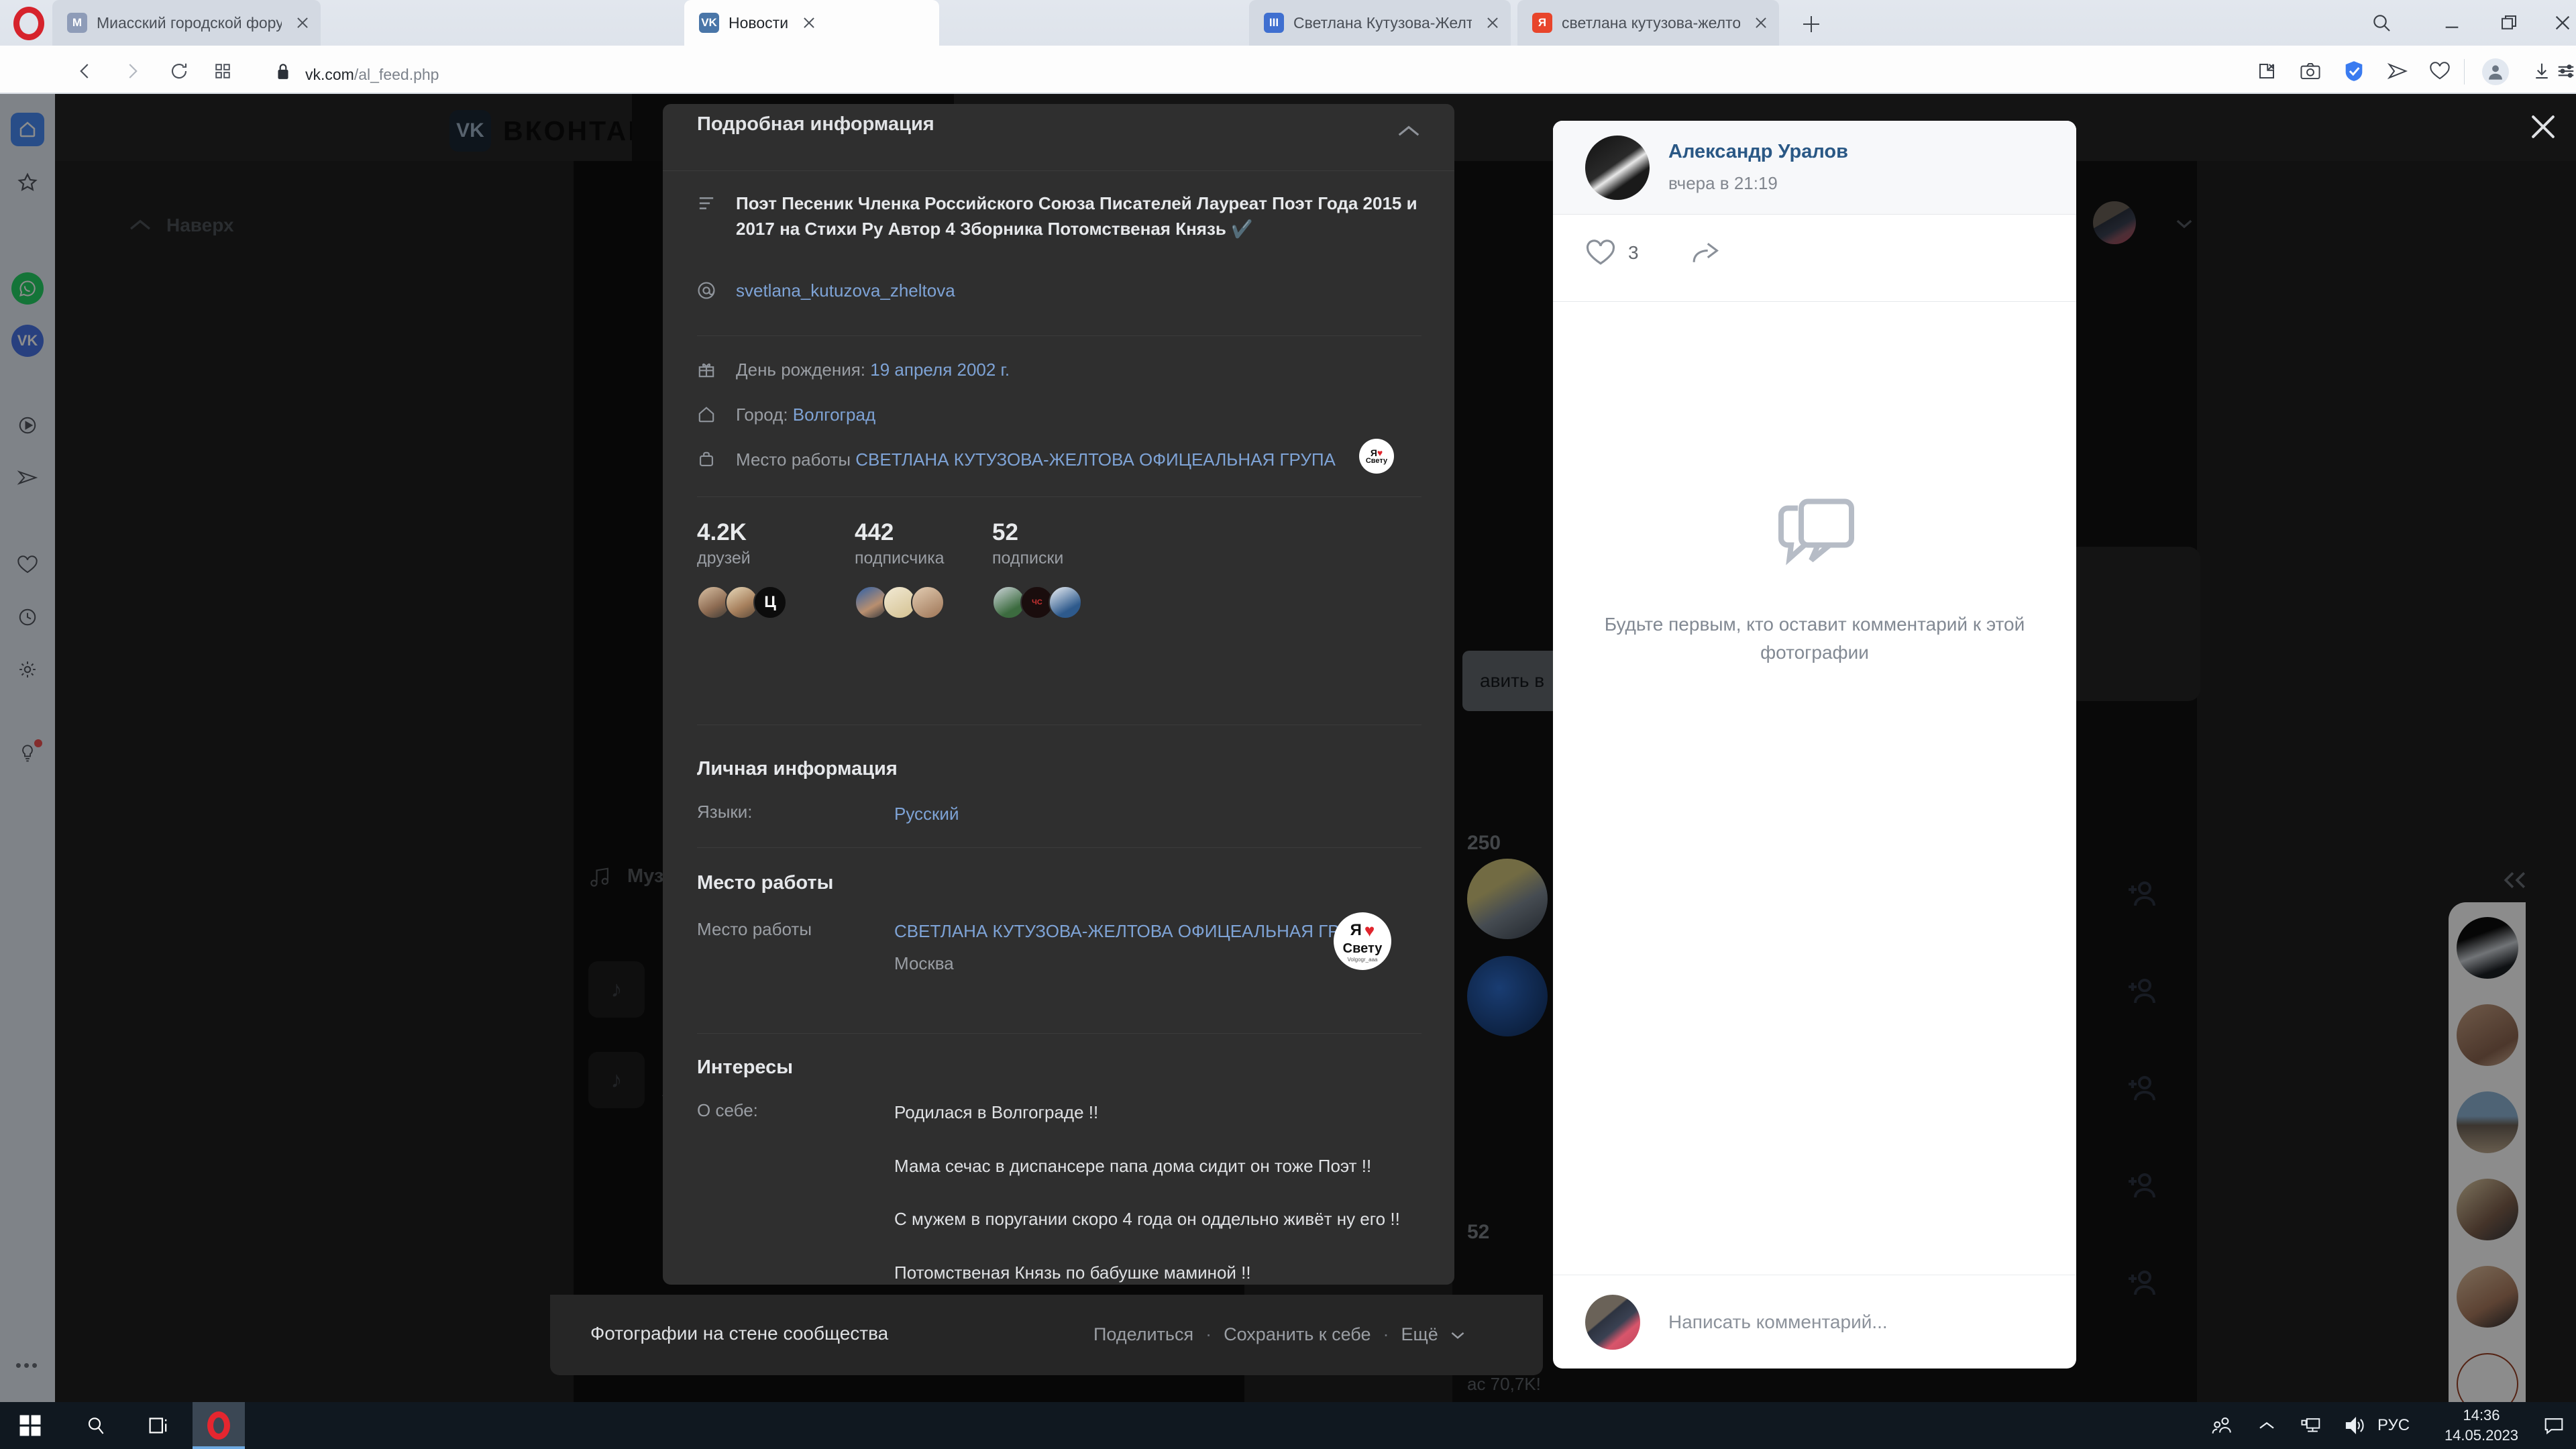 Image resolution: width=2576 pixels, height=1449 pixels. Describe the element at coordinates (1297, 1334) in the screenshot. I see `save-link: Сохранить к себе` at that location.